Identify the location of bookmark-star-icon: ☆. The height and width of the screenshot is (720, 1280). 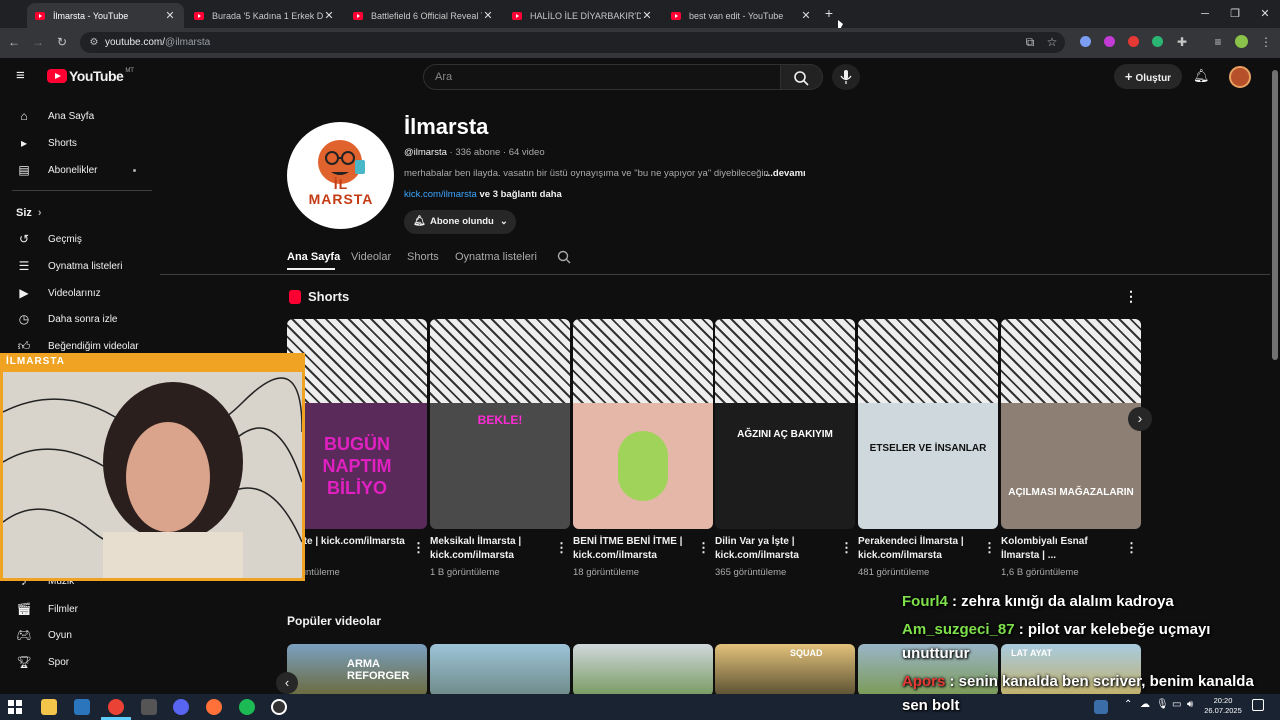
(1052, 42).